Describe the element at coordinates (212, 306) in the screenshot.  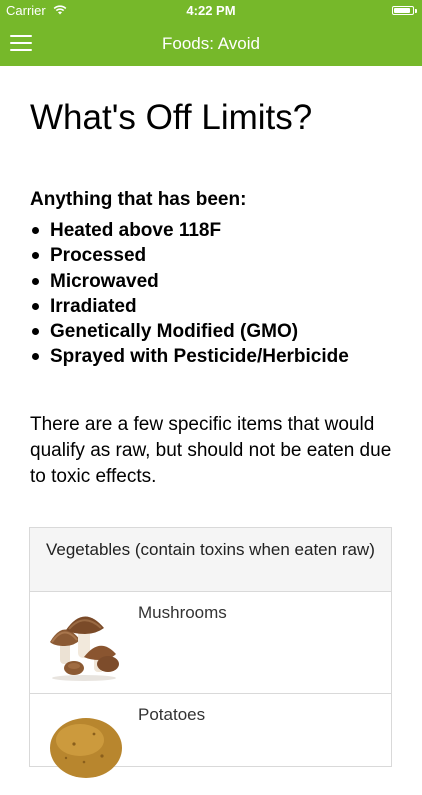
I see `list-item: Irradiated` at that location.